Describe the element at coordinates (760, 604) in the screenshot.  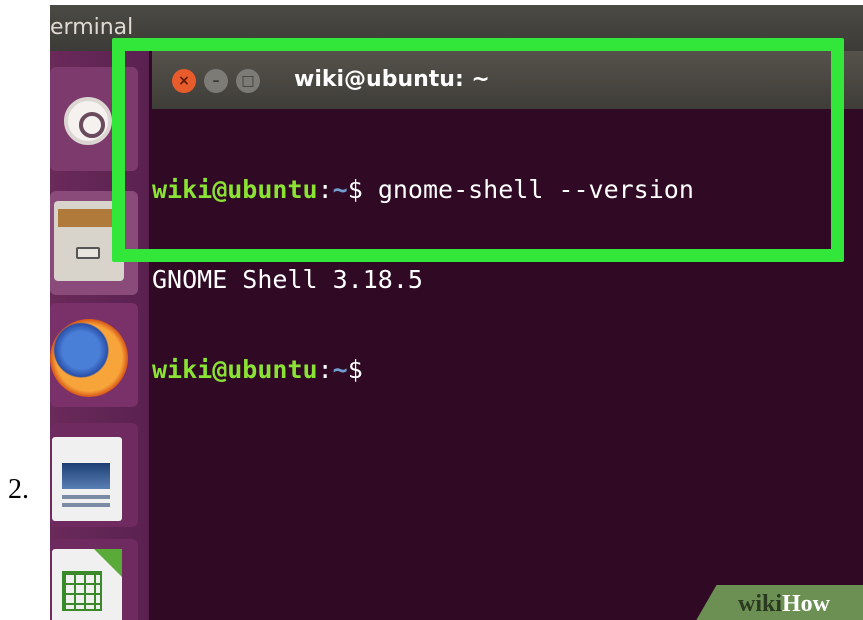
I see `watermark-part1: wiki` at that location.